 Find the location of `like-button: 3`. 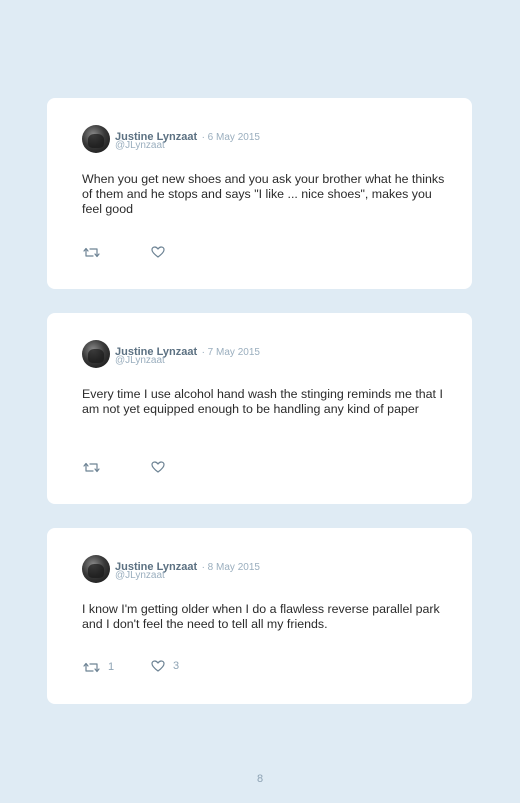

like-button: 3 is located at coordinates (165, 666).